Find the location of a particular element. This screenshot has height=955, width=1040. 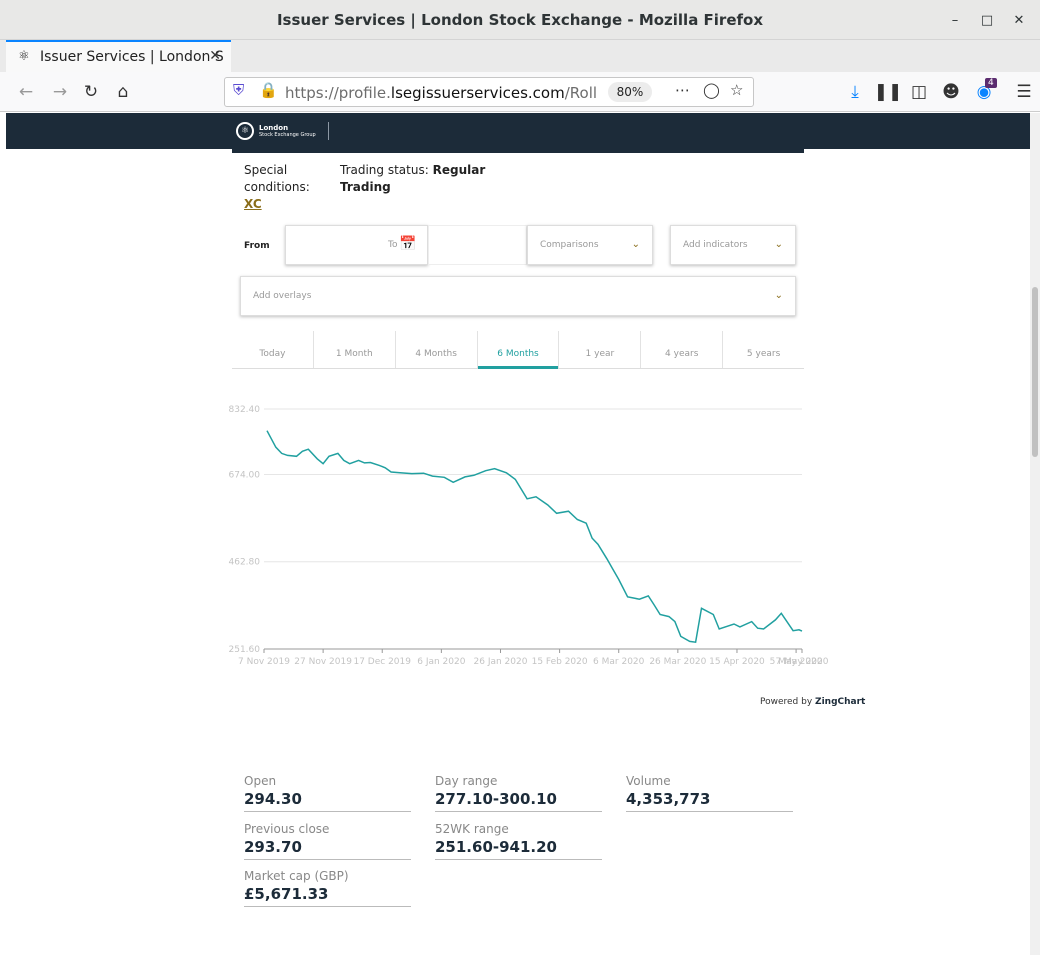

stat-52wk-range: 52WK range 251.60-941.20 is located at coordinates (518, 840).